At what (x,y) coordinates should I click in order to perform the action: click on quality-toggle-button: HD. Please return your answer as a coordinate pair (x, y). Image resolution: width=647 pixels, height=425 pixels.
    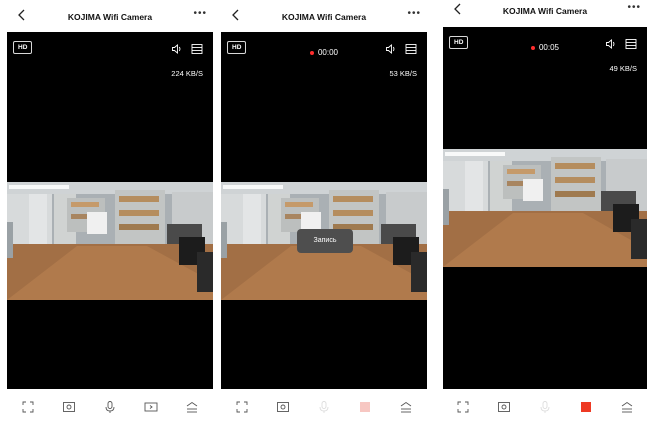
    Looking at the image, I should click on (23, 47).